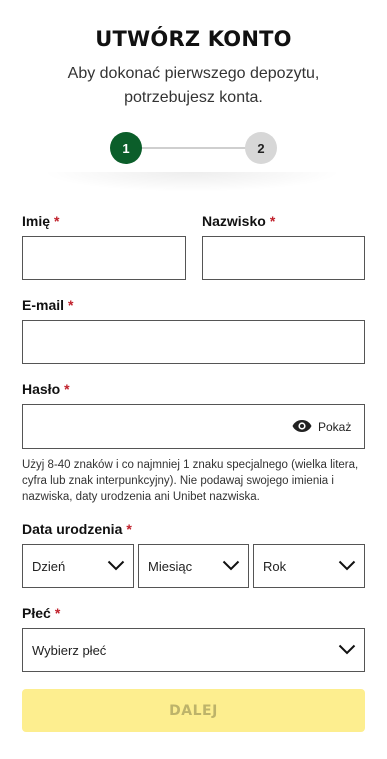 The width and height of the screenshot is (387, 759). I want to click on email-label-text: E-mail, so click(43, 305).